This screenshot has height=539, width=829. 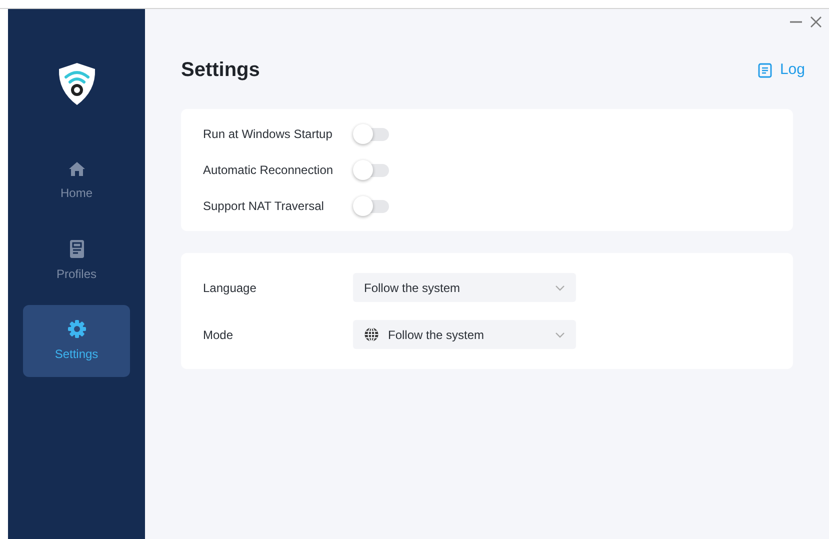 I want to click on setting-label: Run at Windows Startup, so click(x=268, y=134).